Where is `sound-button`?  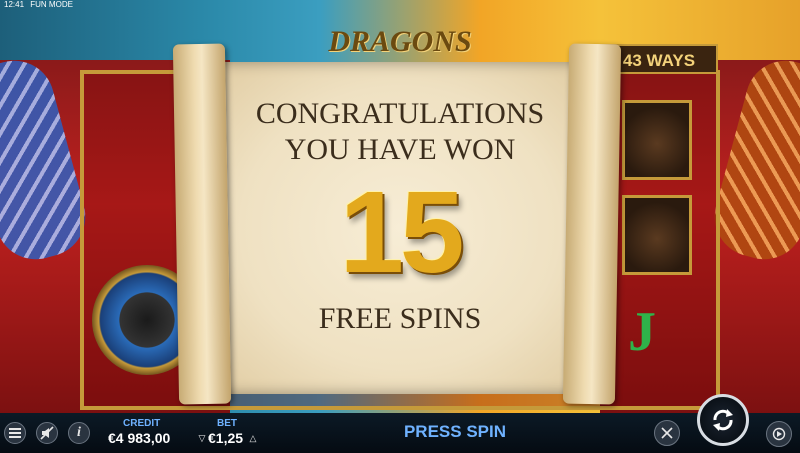 sound-button is located at coordinates (47, 433).